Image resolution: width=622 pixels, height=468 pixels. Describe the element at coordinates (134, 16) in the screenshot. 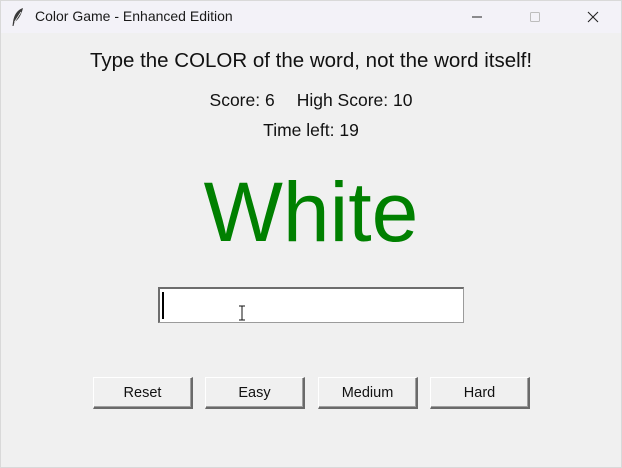

I see `window-title: Color Game - Enhanced Edition` at that location.